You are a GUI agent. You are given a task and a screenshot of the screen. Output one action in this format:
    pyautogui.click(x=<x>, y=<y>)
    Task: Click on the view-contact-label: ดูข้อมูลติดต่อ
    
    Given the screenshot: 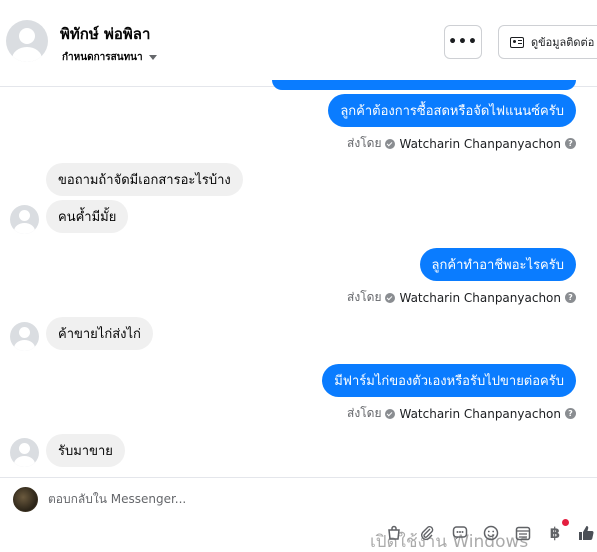 What is the action you would take?
    pyautogui.click(x=563, y=42)
    